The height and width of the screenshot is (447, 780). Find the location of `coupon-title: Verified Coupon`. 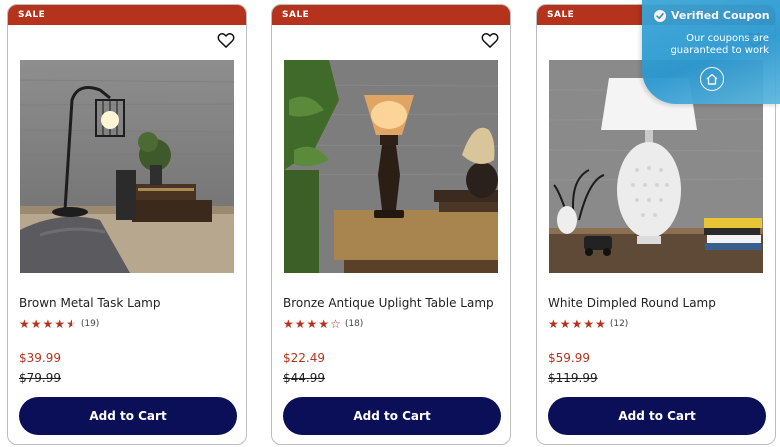

coupon-title: Verified Coupon is located at coordinates (720, 15).